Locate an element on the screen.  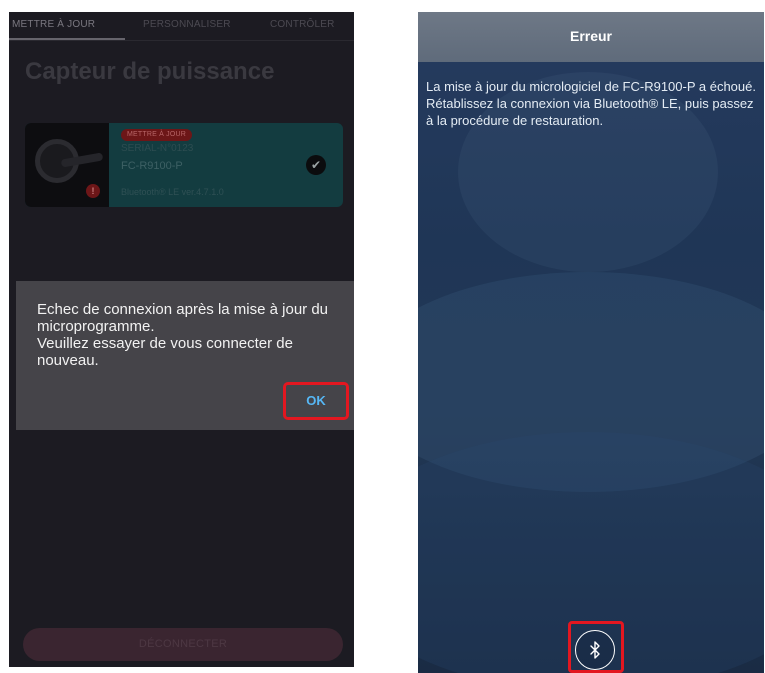
bluetooth-button is located at coordinates (595, 650).